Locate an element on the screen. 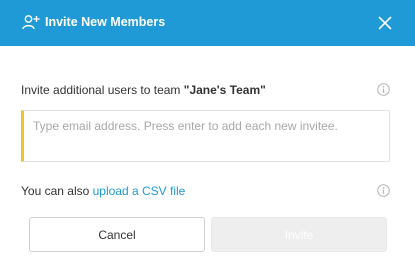 The width and height of the screenshot is (415, 276). cancel-button: Cancel is located at coordinates (117, 234).